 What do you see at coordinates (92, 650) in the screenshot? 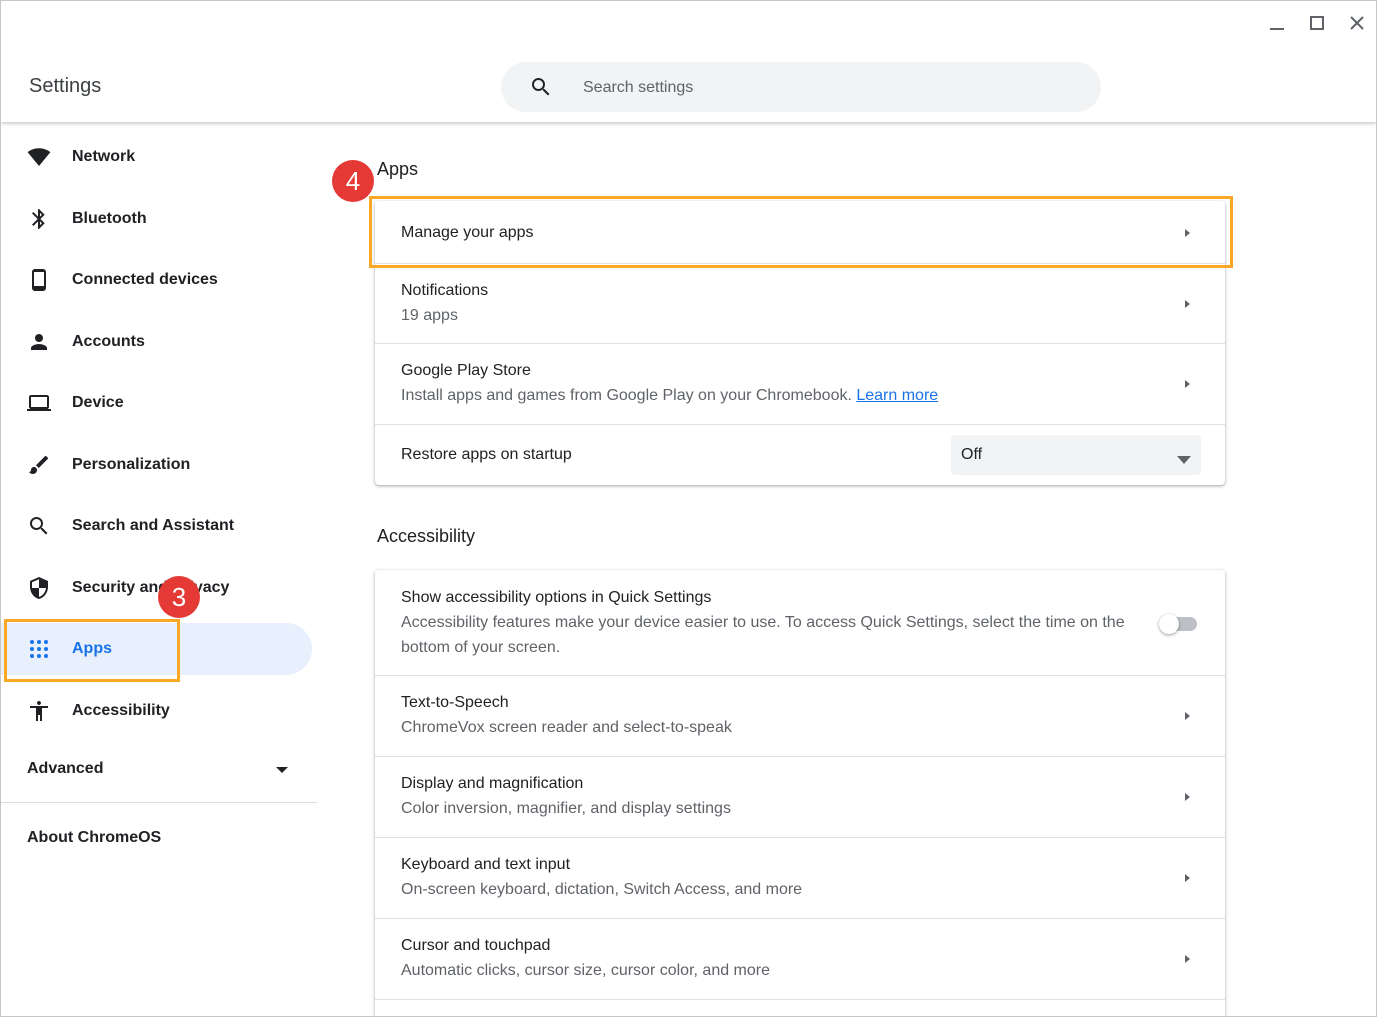
I see `highlight-box-apps` at bounding box center [92, 650].